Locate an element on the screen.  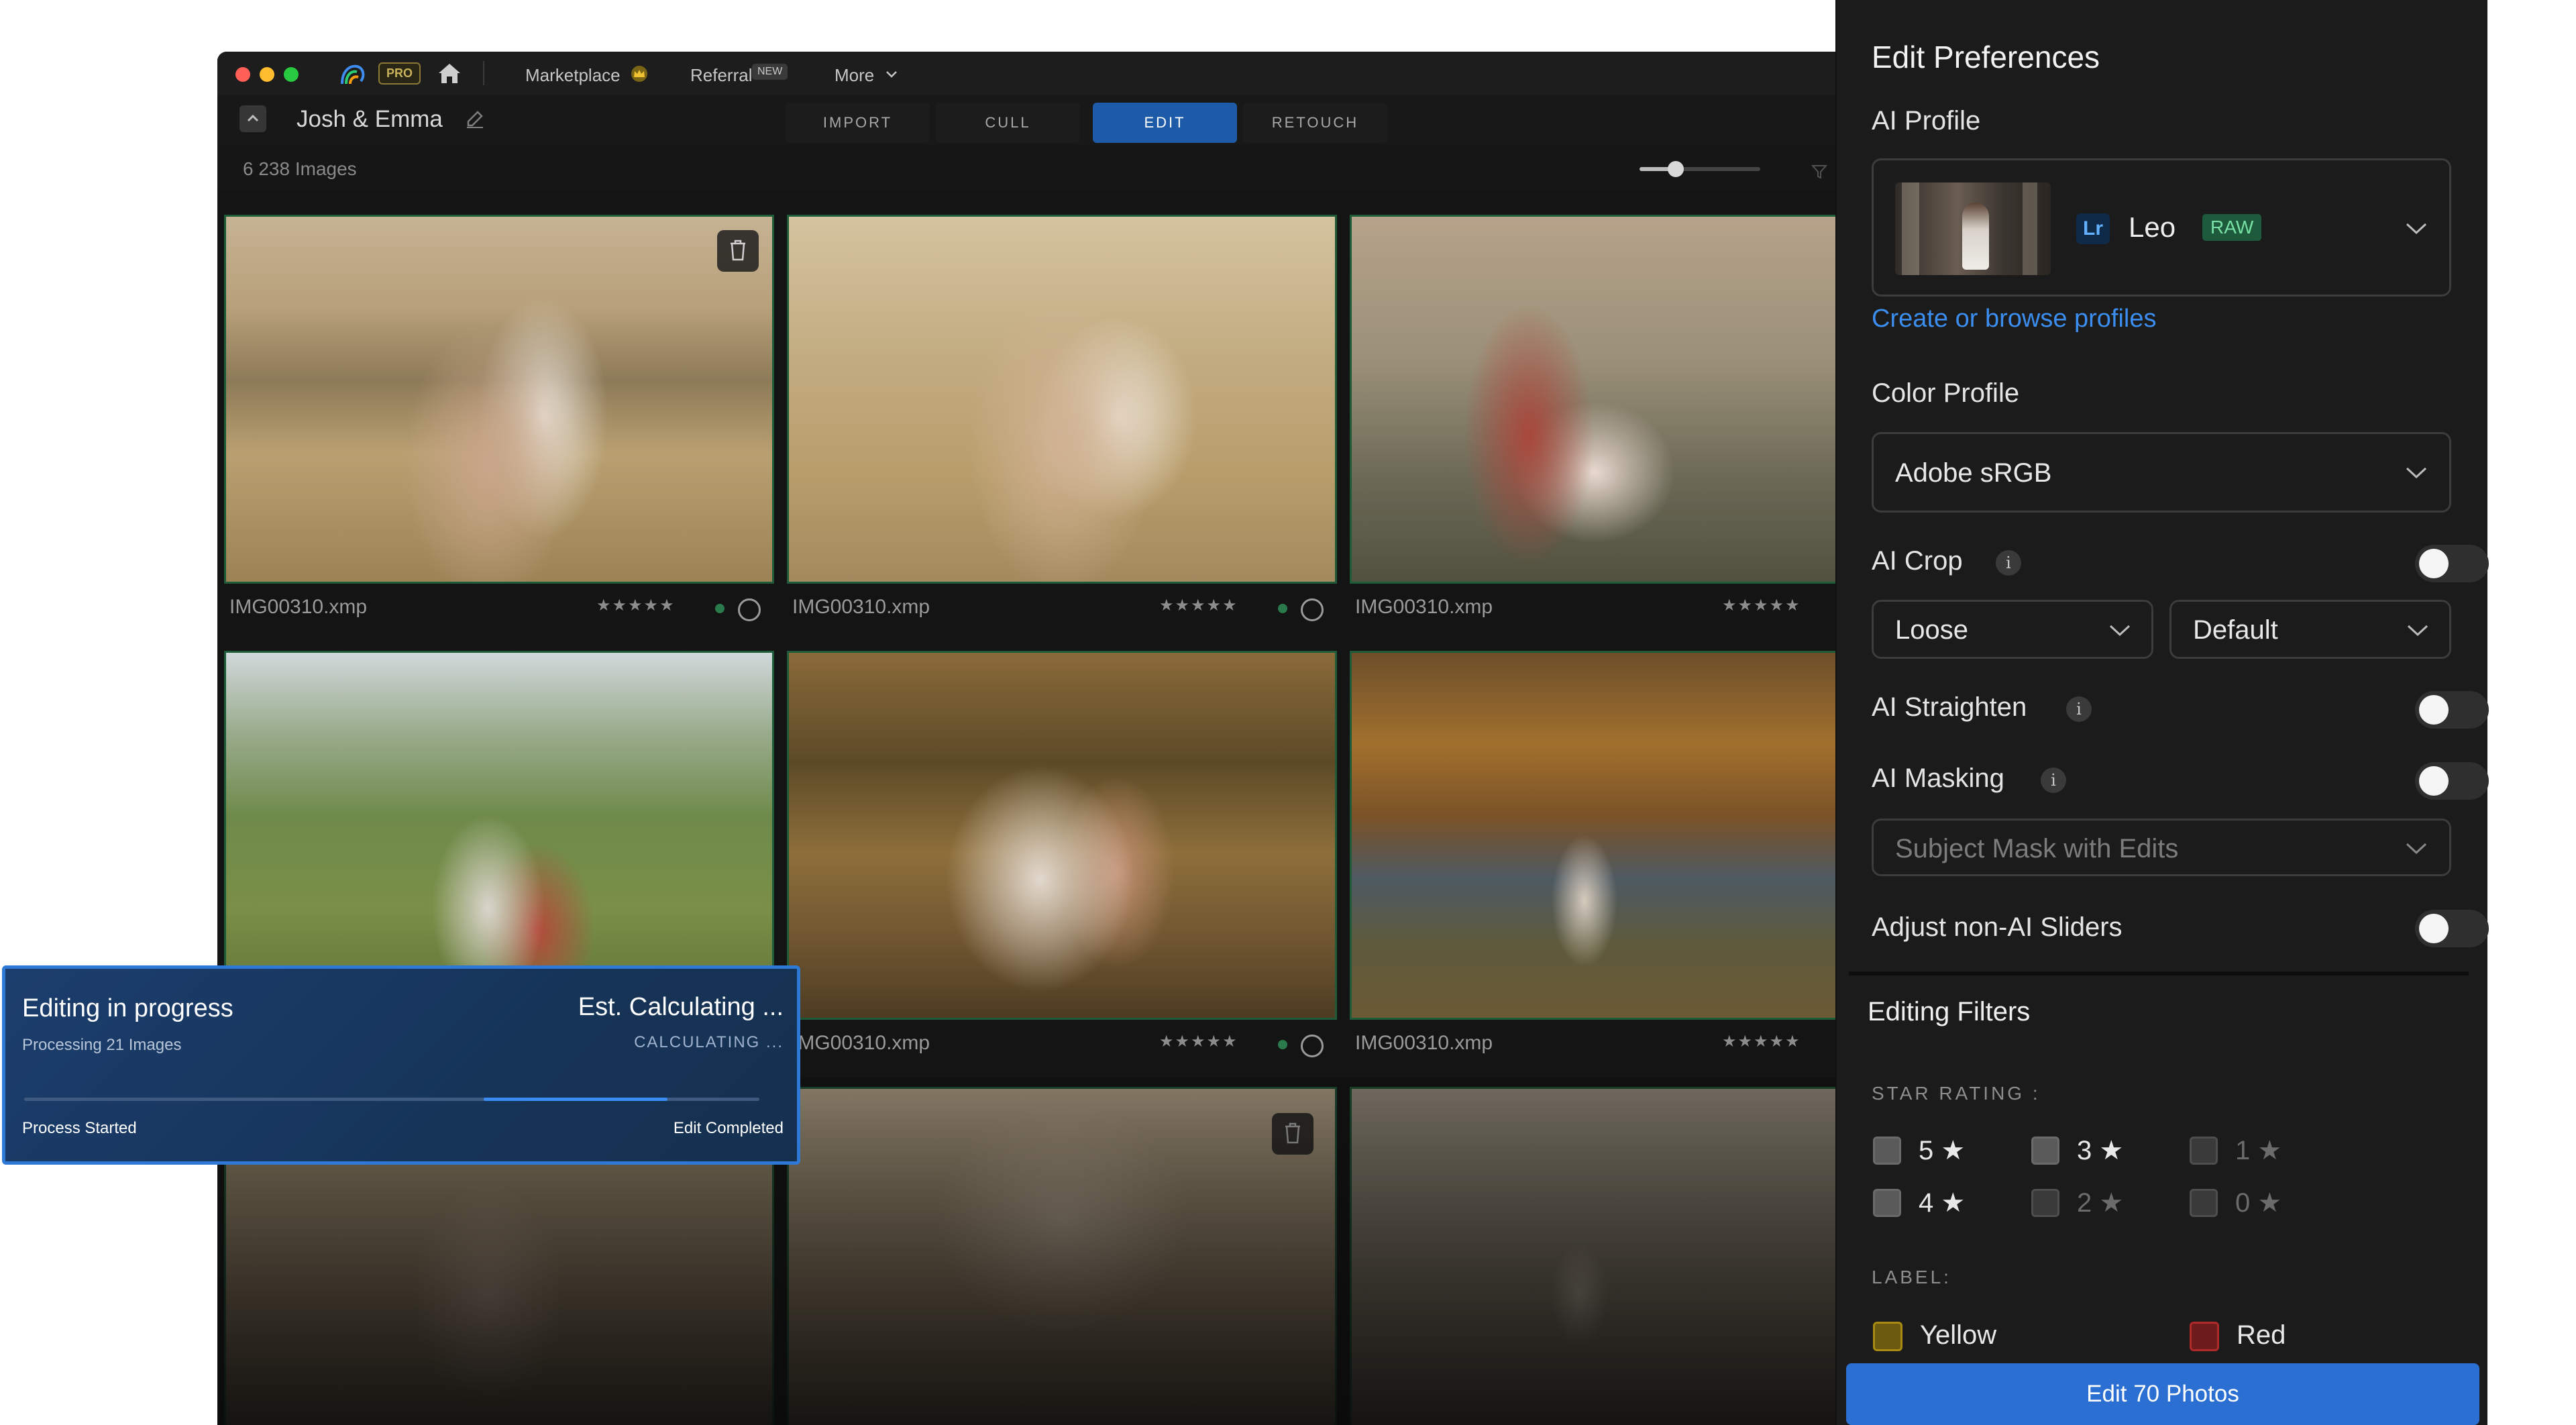
profile-name: Leo is located at coordinates (2152, 227).